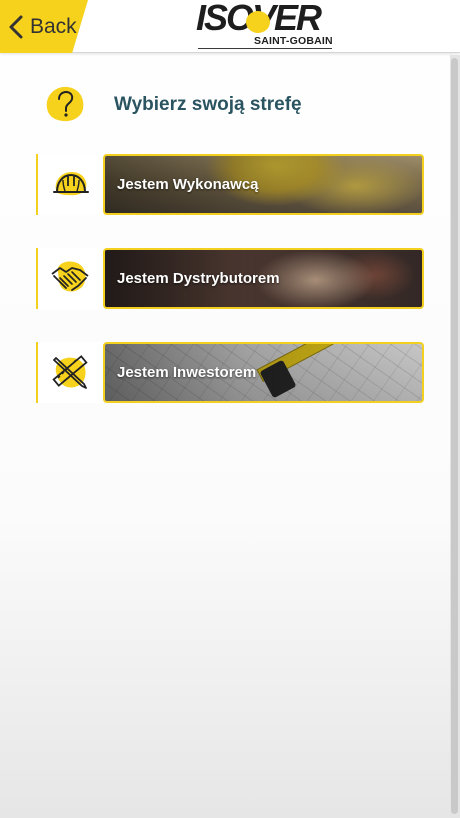 This screenshot has height=818, width=460. I want to click on zone-banner: Jestem Inwestorem, so click(263, 372).